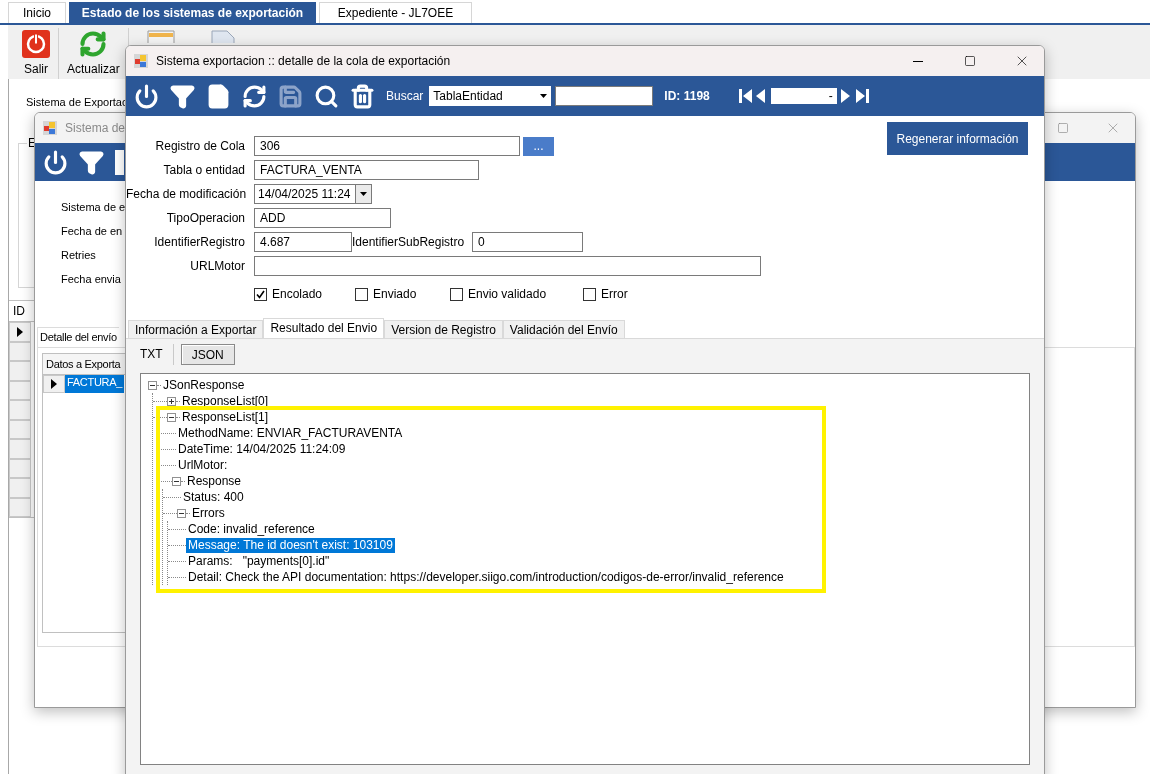 This screenshot has width=1150, height=774. What do you see at coordinates (93, 208) in the screenshot?
I see `field-label: Sistema de e` at bounding box center [93, 208].